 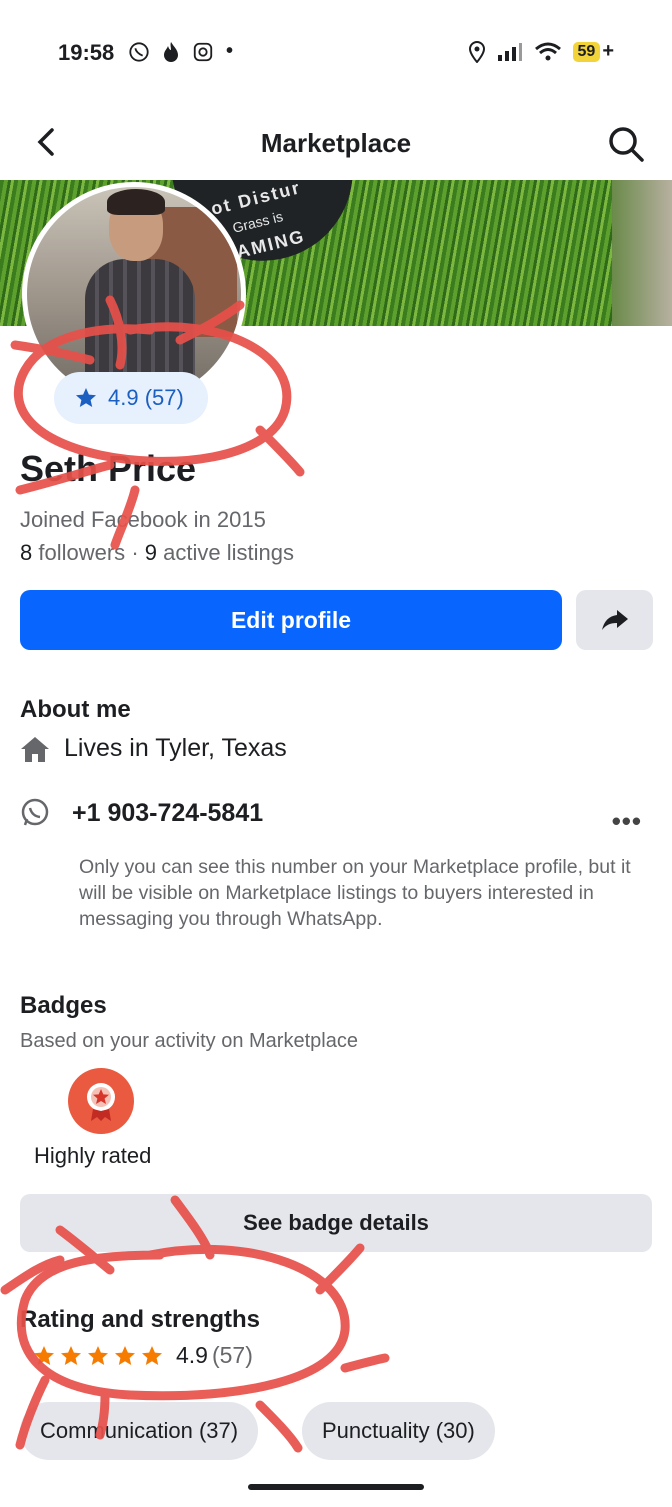 I want to click on phone-row: +1 903-724-5841, so click(x=141, y=813).